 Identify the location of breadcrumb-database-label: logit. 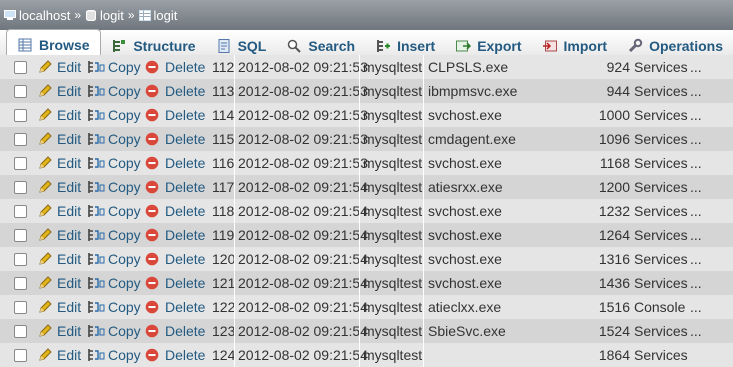
(112, 15).